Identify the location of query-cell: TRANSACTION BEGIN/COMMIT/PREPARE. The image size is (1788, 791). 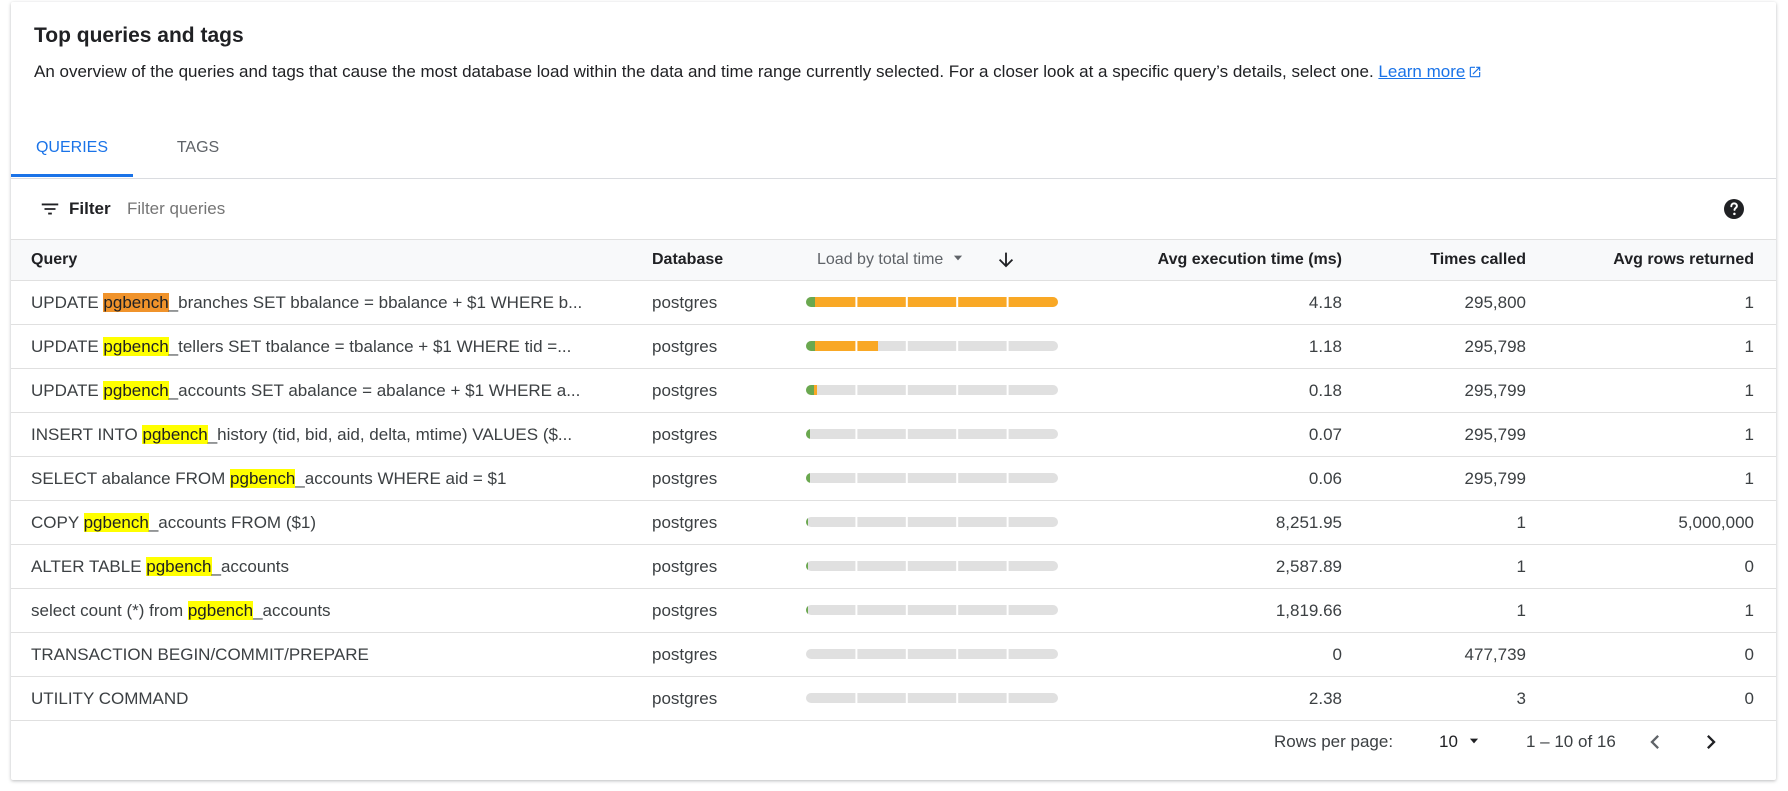
(200, 655).